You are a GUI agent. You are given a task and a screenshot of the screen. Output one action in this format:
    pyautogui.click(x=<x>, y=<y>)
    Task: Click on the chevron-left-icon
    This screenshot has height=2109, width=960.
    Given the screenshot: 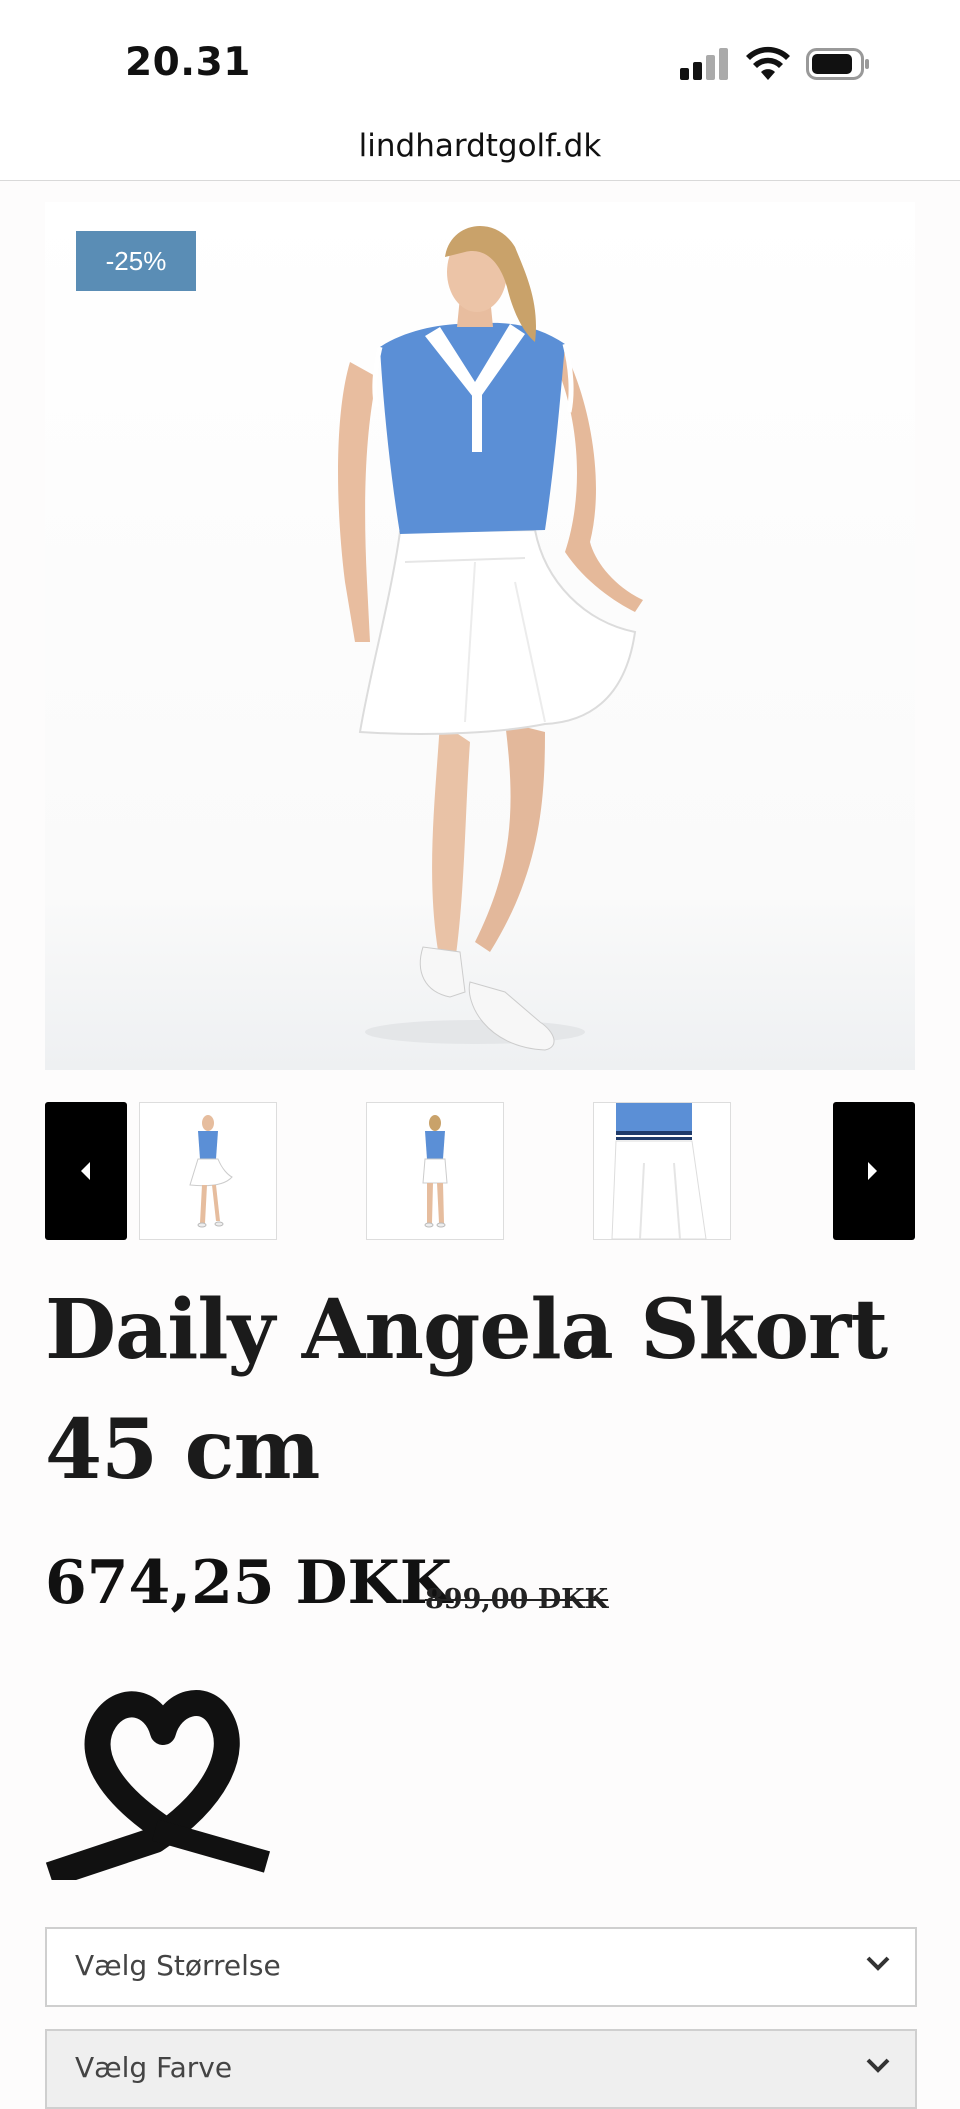 What is the action you would take?
    pyautogui.click(x=85, y=1171)
    